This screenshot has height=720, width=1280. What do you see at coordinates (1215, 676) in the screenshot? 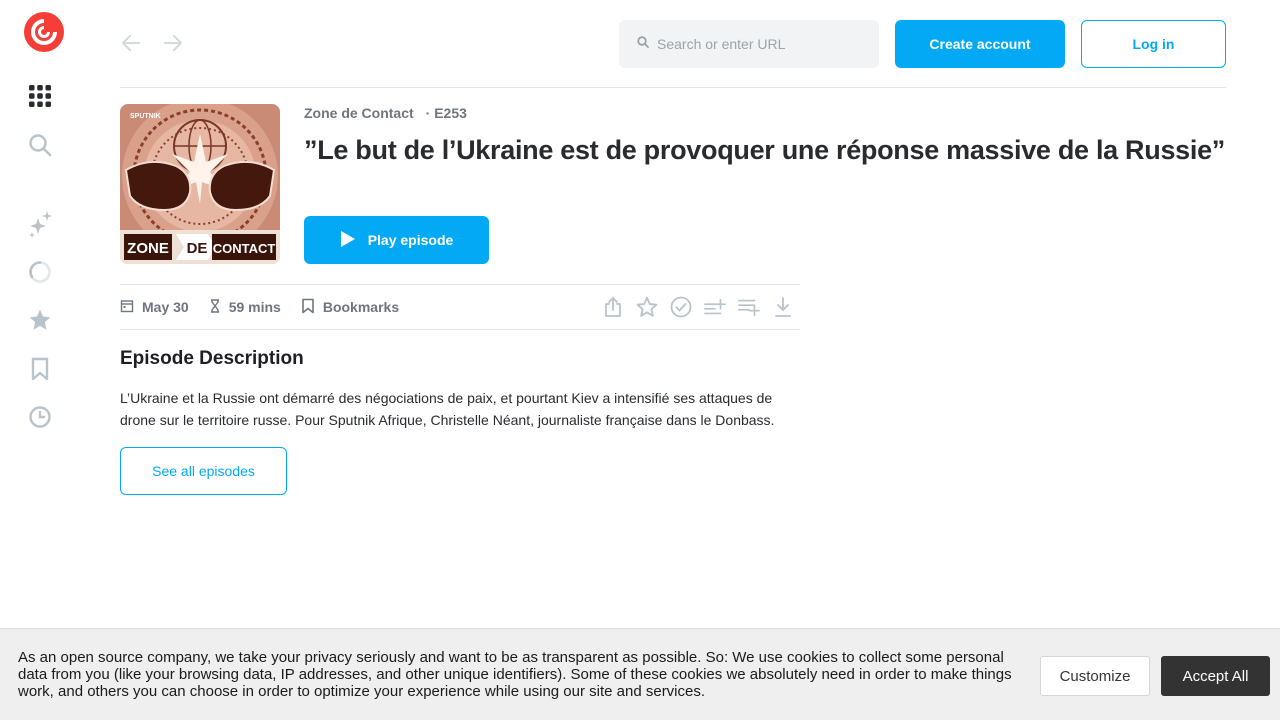
I see `accept-all-cookies-button: Accept All` at bounding box center [1215, 676].